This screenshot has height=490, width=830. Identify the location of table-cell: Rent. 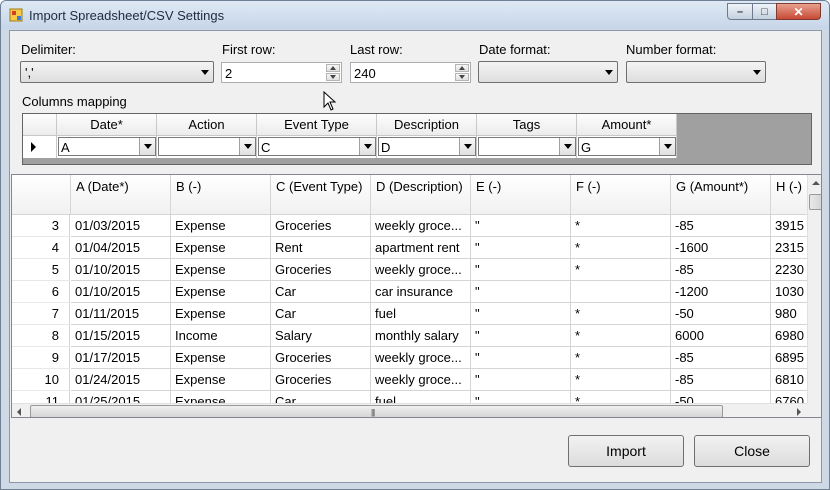
(321, 248).